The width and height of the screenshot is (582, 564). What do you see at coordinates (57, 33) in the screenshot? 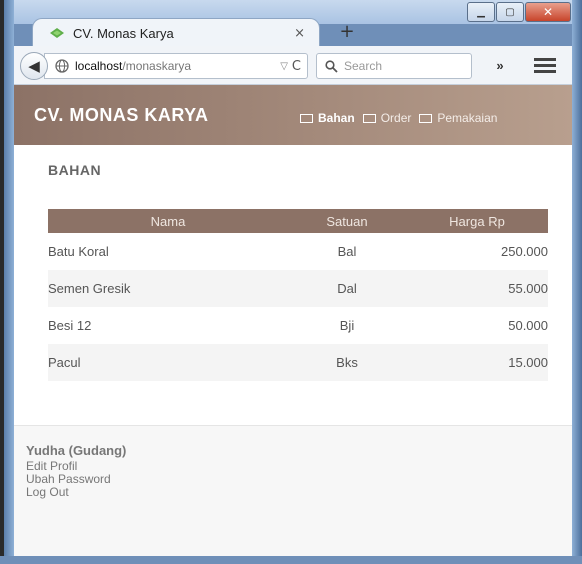
I see `favicon-icon` at bounding box center [57, 33].